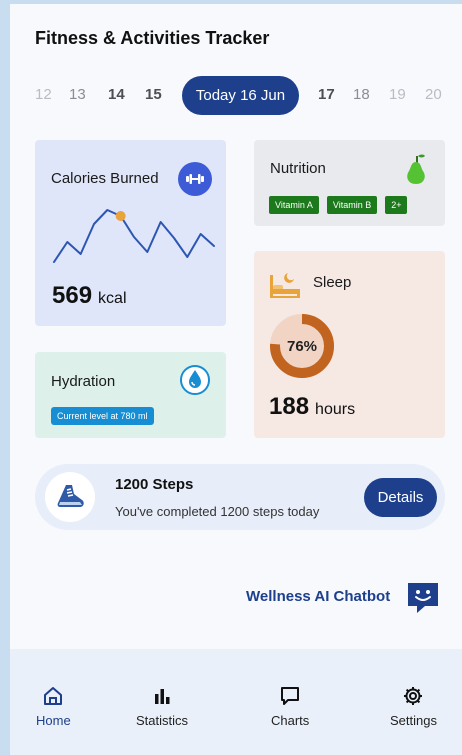  What do you see at coordinates (423, 598) in the screenshot?
I see `chatbot-icon` at bounding box center [423, 598].